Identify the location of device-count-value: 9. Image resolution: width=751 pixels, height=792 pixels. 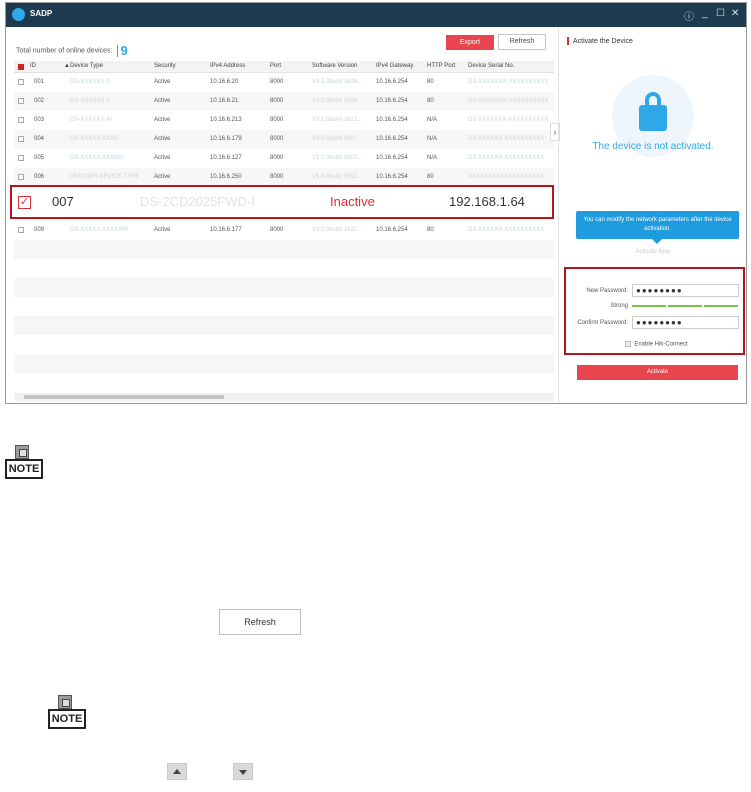
(124, 50).